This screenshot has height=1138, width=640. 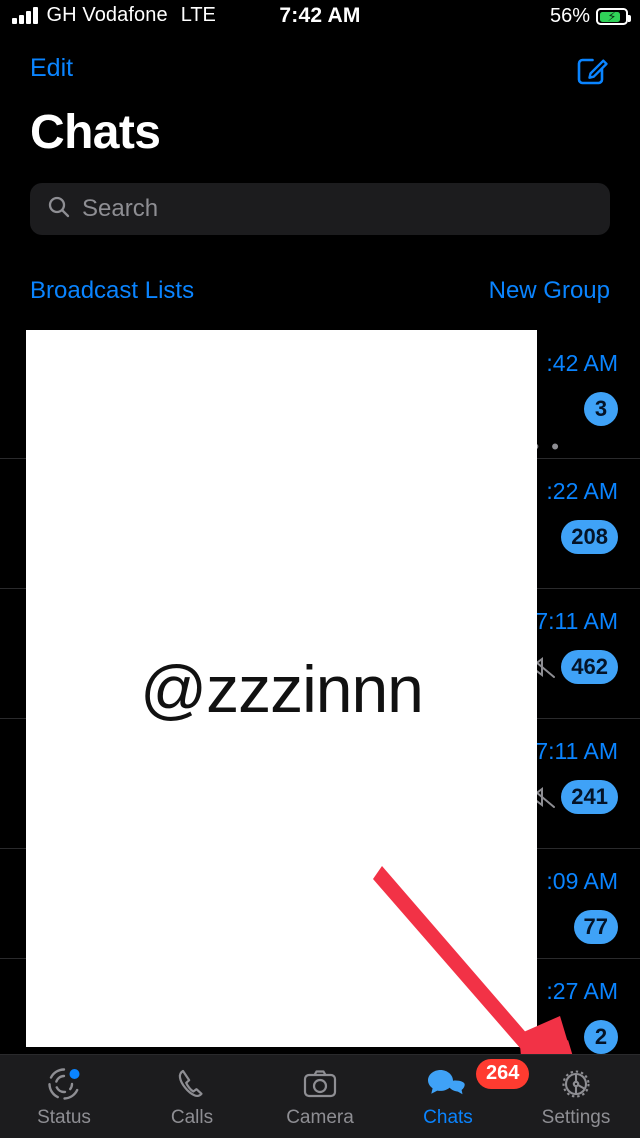 What do you see at coordinates (320, 1084) in the screenshot?
I see `camera-icon` at bounding box center [320, 1084].